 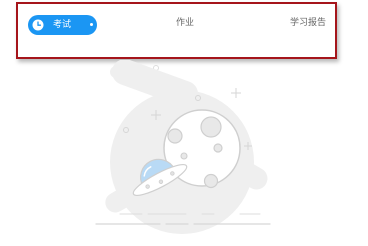 What do you see at coordinates (308, 23) in the screenshot?
I see `tab-study-report: 学习报告` at bounding box center [308, 23].